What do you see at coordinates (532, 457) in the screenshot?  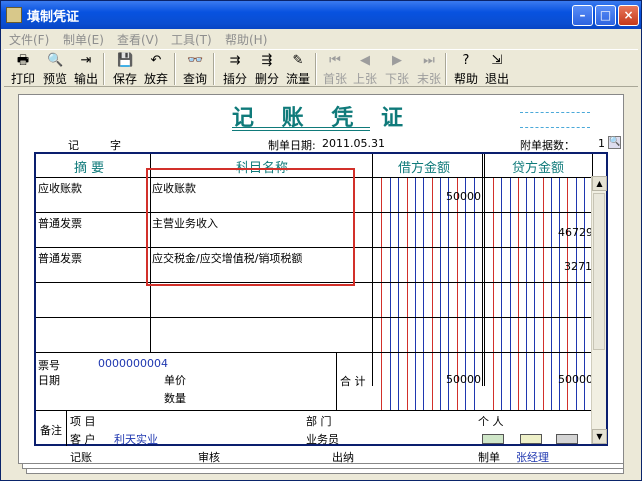 I see `maker-name: 张经理` at bounding box center [532, 457].